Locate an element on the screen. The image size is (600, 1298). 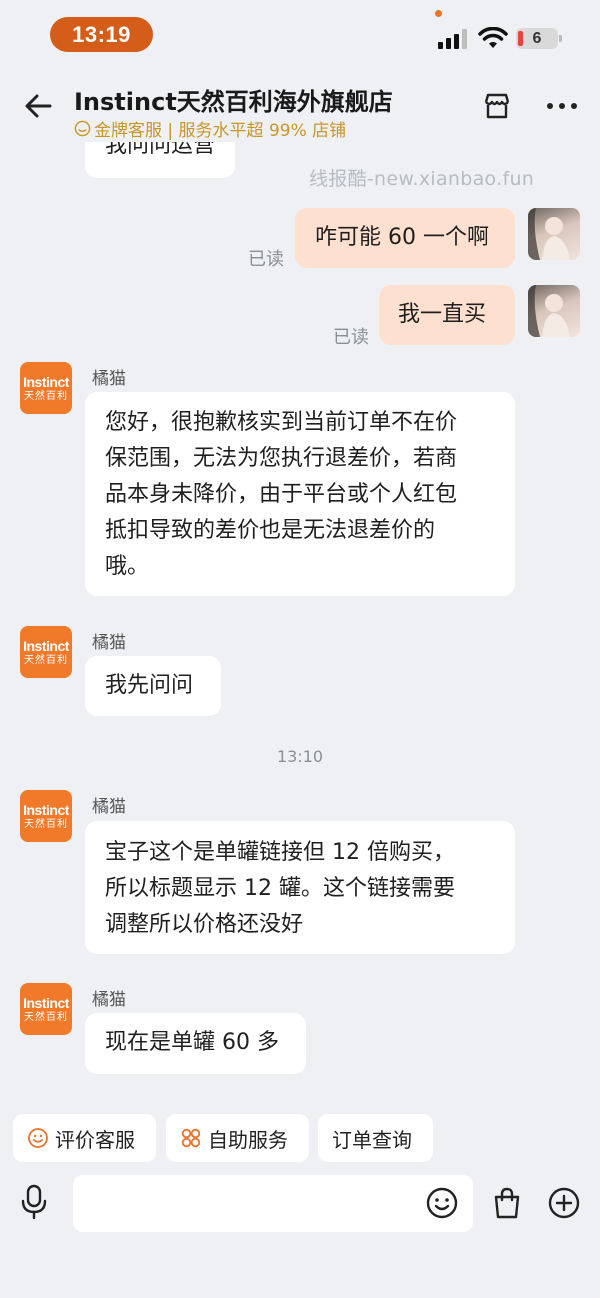
message-bubble-shop: 现在是单罐 60 多 is located at coordinates (195, 1043).